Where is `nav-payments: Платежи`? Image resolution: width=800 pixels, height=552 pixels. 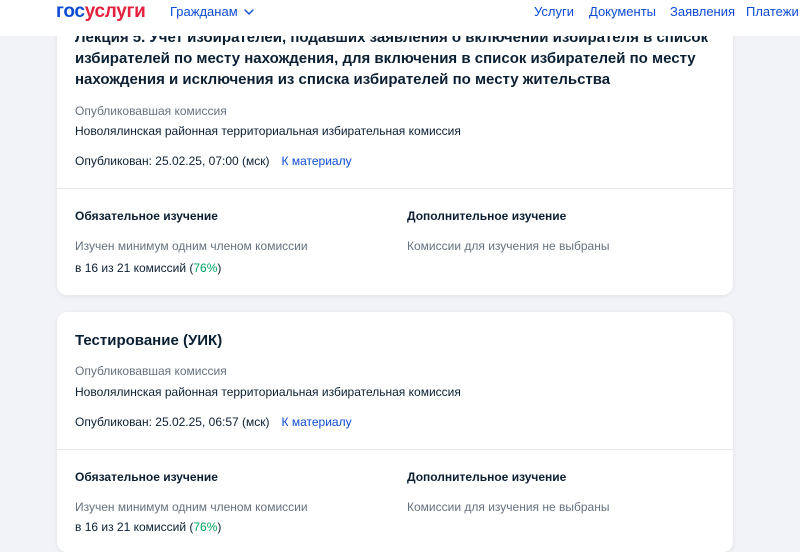 nav-payments: Платежи is located at coordinates (772, 11).